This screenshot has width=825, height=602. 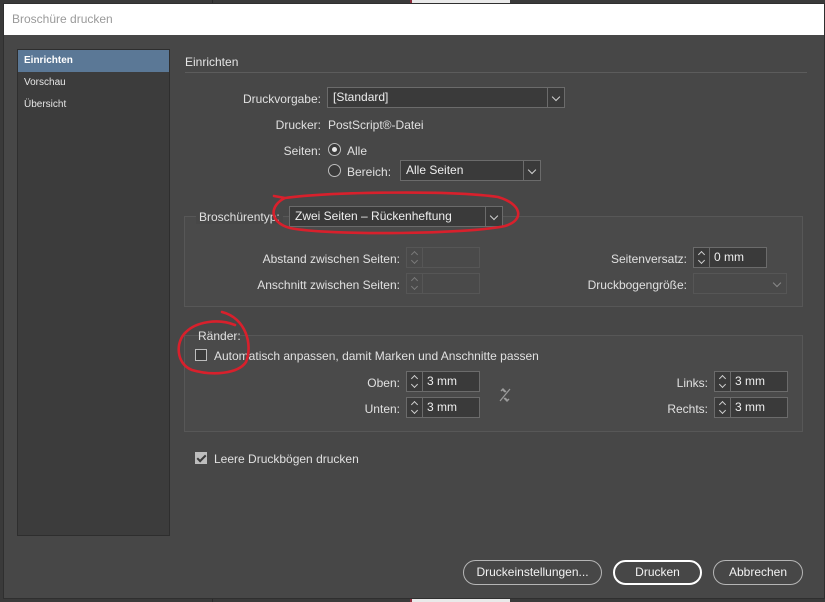 I want to click on booklet-type-value: Zwei Seiten – Rückenheftung, so click(x=373, y=216).